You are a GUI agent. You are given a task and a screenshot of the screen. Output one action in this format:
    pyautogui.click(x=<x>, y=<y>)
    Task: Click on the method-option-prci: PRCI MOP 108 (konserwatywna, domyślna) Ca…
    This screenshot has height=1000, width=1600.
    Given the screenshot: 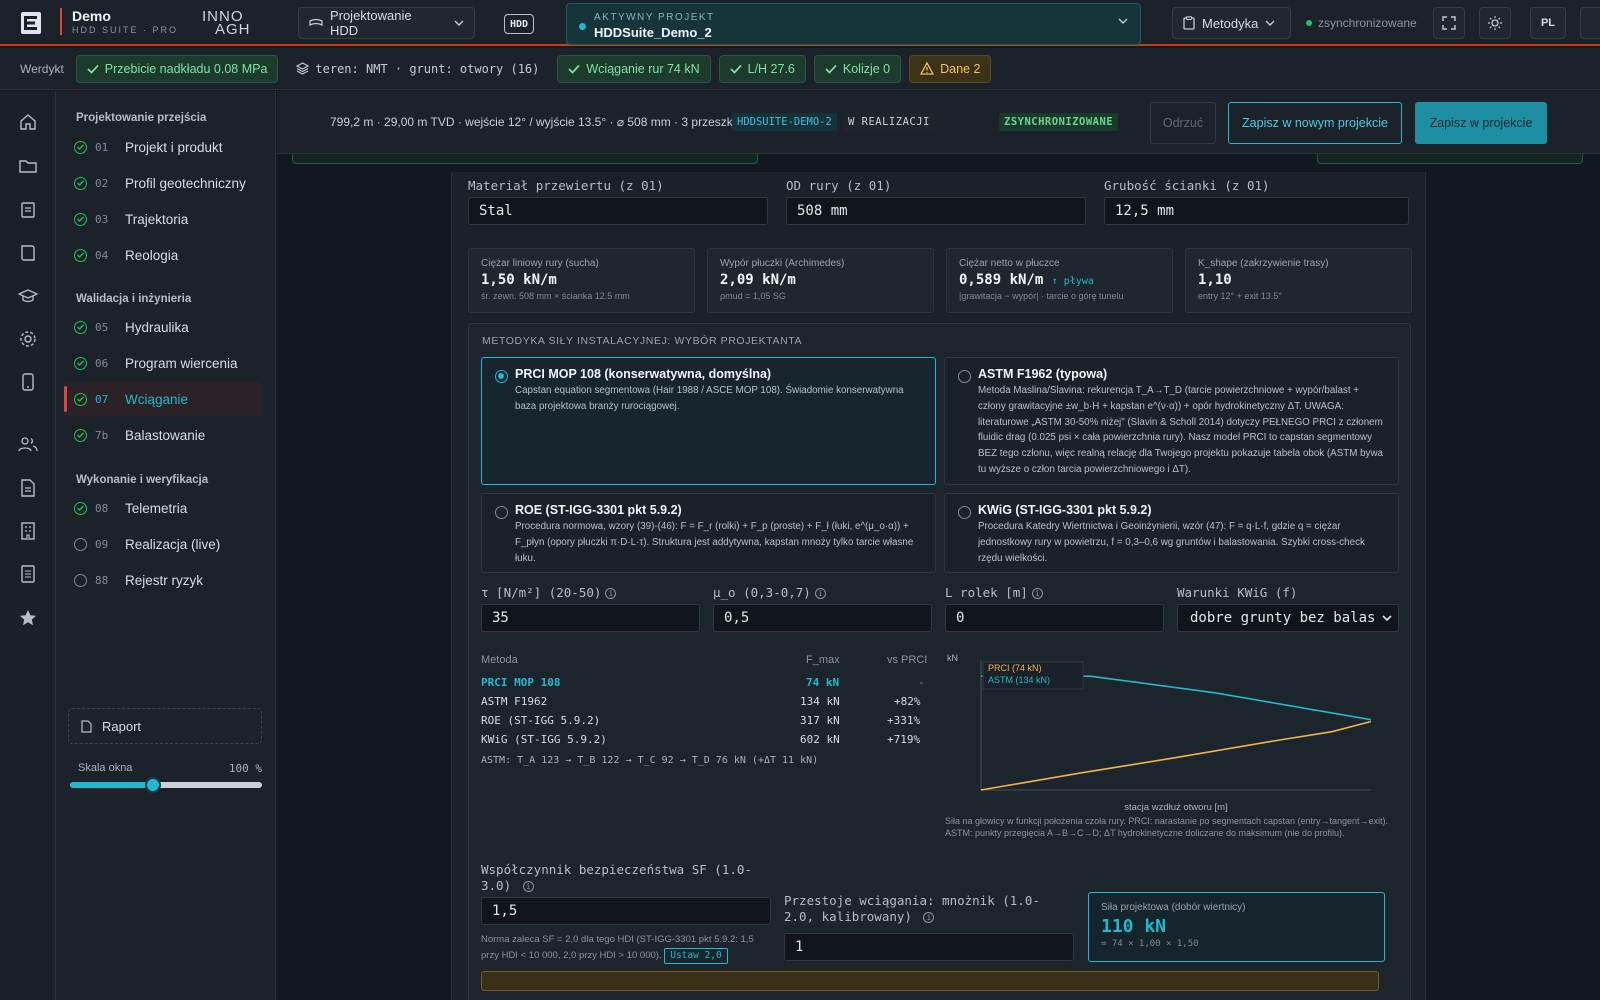 What is the action you would take?
    pyautogui.click(x=708, y=421)
    